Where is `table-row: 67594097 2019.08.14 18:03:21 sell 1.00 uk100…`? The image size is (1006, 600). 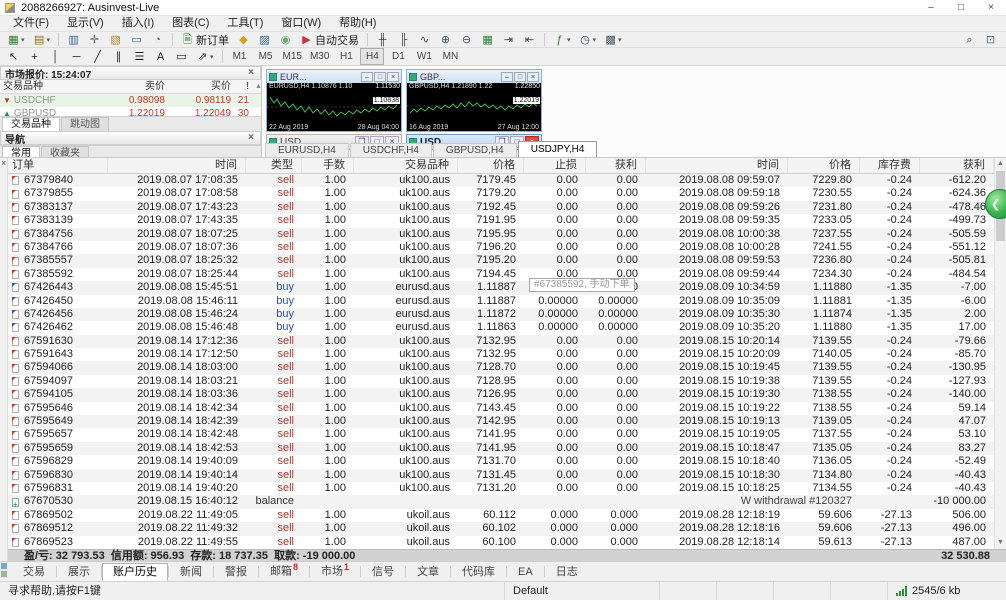 table-row: 67594097 2019.08.14 18:03:21 sell 1.00 uk100… is located at coordinates (501, 381).